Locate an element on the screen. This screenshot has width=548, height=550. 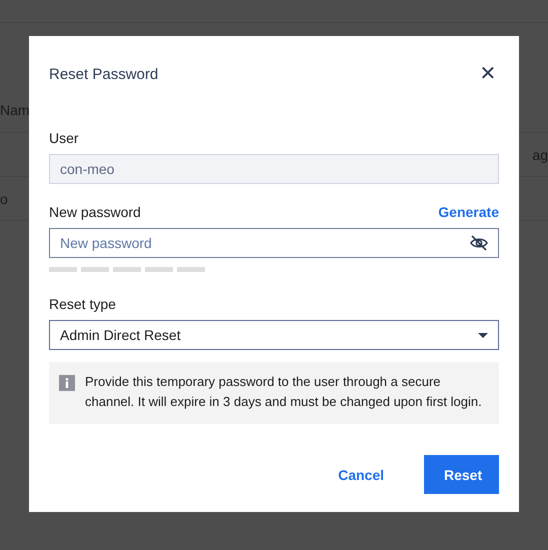
close-button: ✕ is located at coordinates (488, 74).